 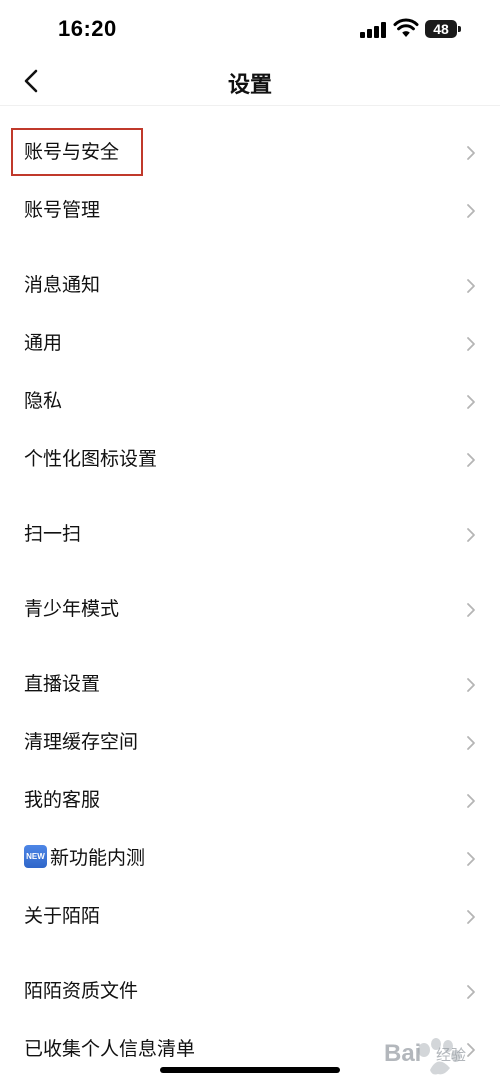 I want to click on home-indicator, so click(x=250, y=1070).